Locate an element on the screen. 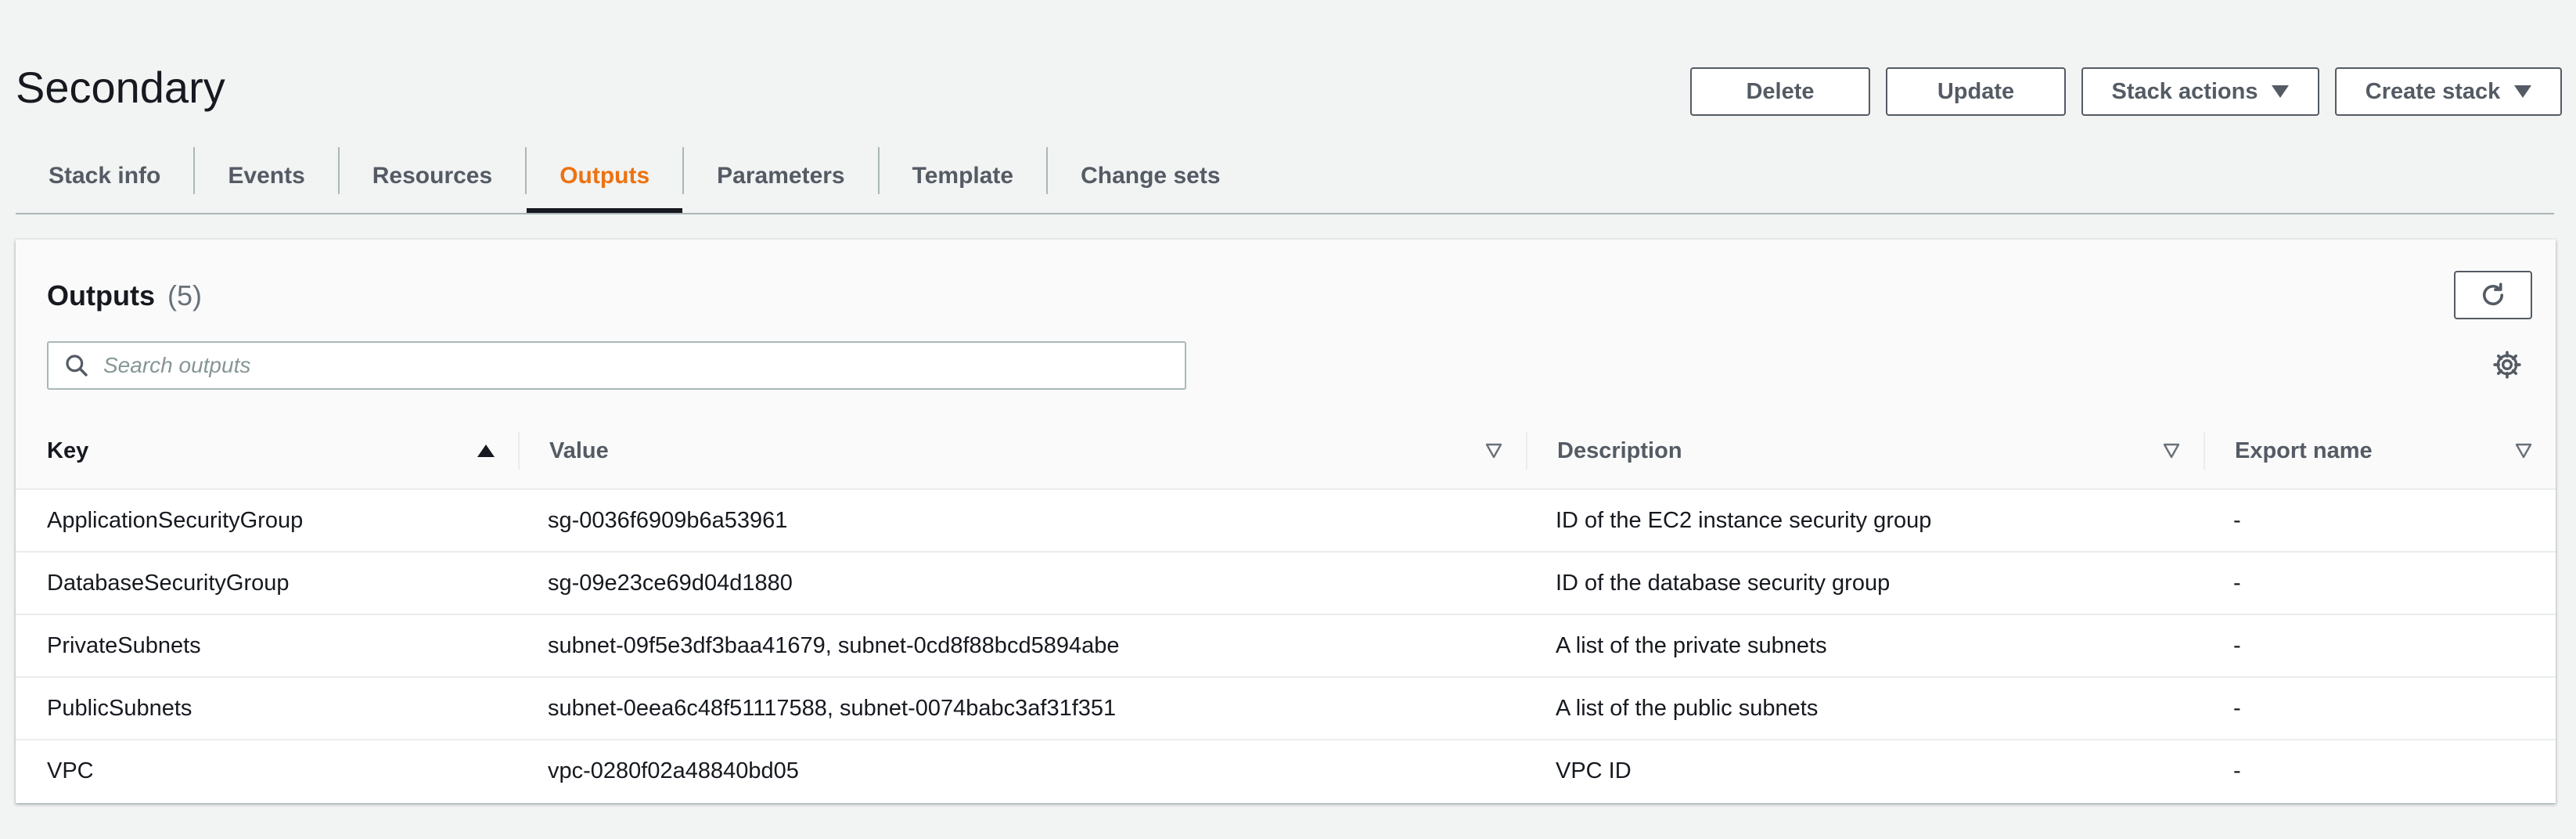 The image size is (2576, 839). stack-actions-toolbar: Delete Update Stack actions Create stack is located at coordinates (2126, 91).